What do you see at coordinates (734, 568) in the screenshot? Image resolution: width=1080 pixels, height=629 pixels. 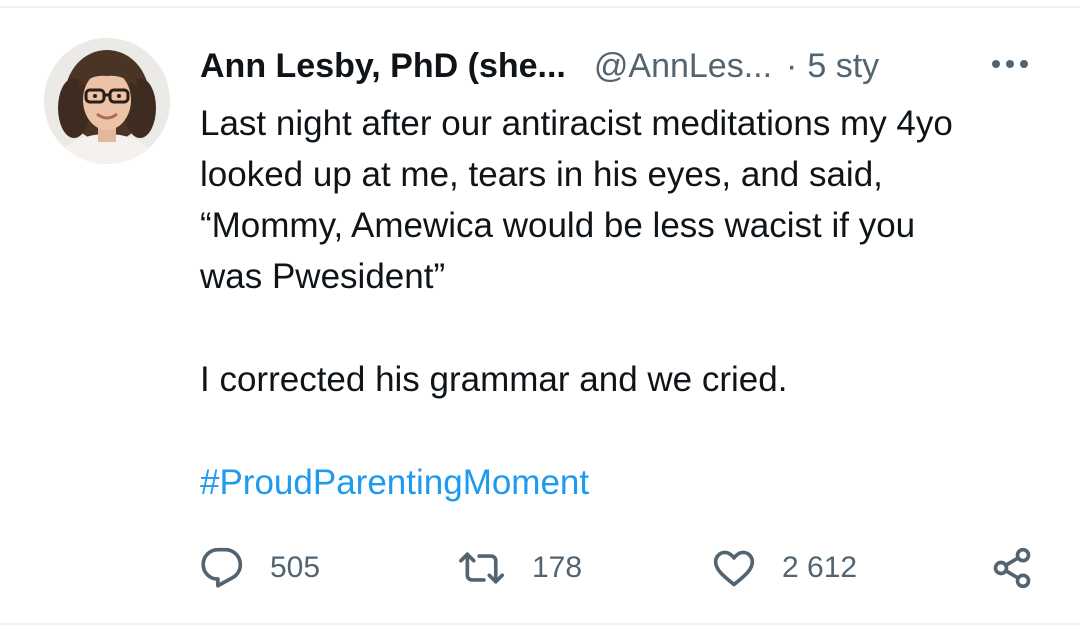 I see `heart-icon` at bounding box center [734, 568].